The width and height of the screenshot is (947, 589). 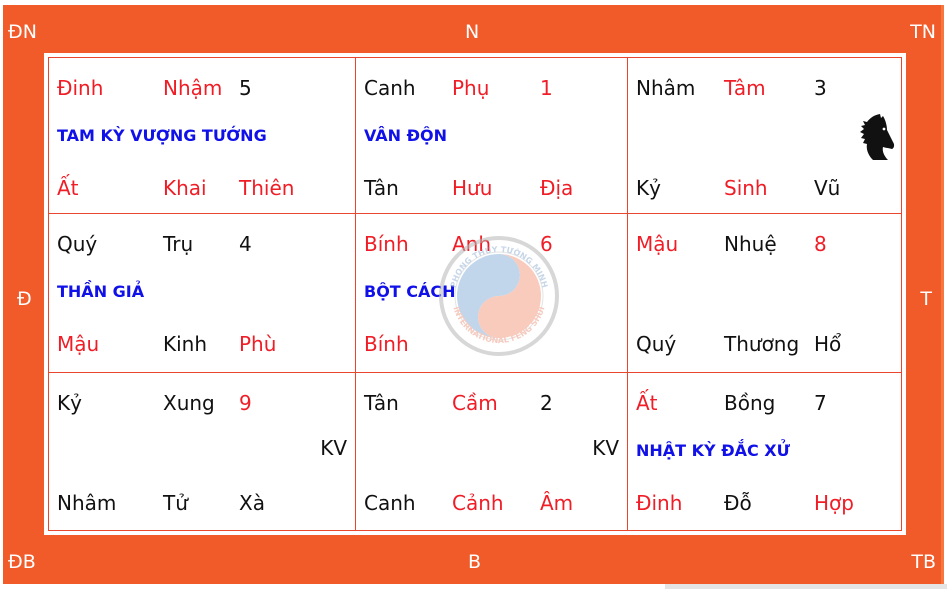 What do you see at coordinates (764, 293) in the screenshot?
I see `palace-cell: Mậu Nhuệ 8 Quý Thương Hổ` at bounding box center [764, 293].